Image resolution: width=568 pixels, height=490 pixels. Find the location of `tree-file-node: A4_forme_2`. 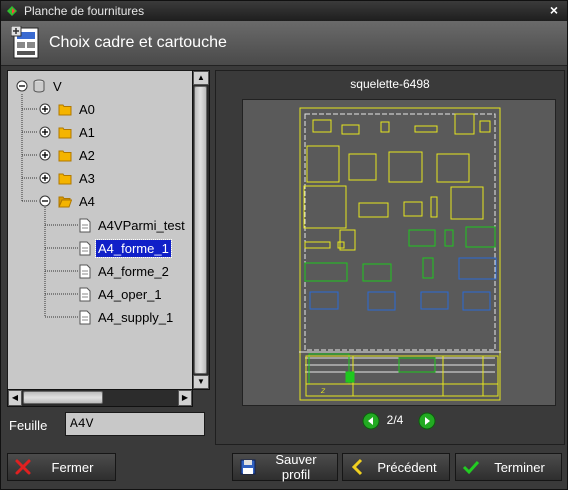

tree-file-node: A4_forme_2 is located at coordinates (124, 271).